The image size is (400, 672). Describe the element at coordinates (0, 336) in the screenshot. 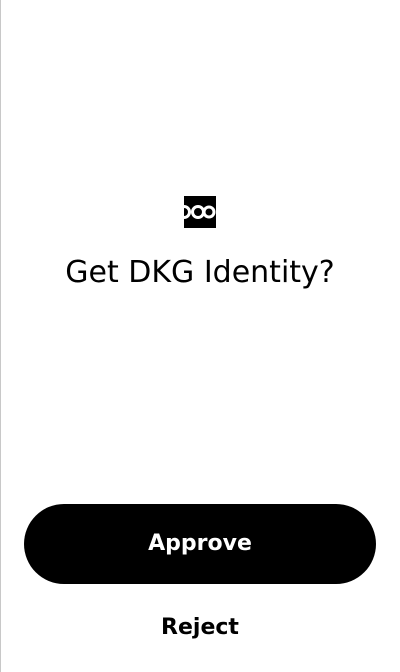

I see `window-left-border` at that location.